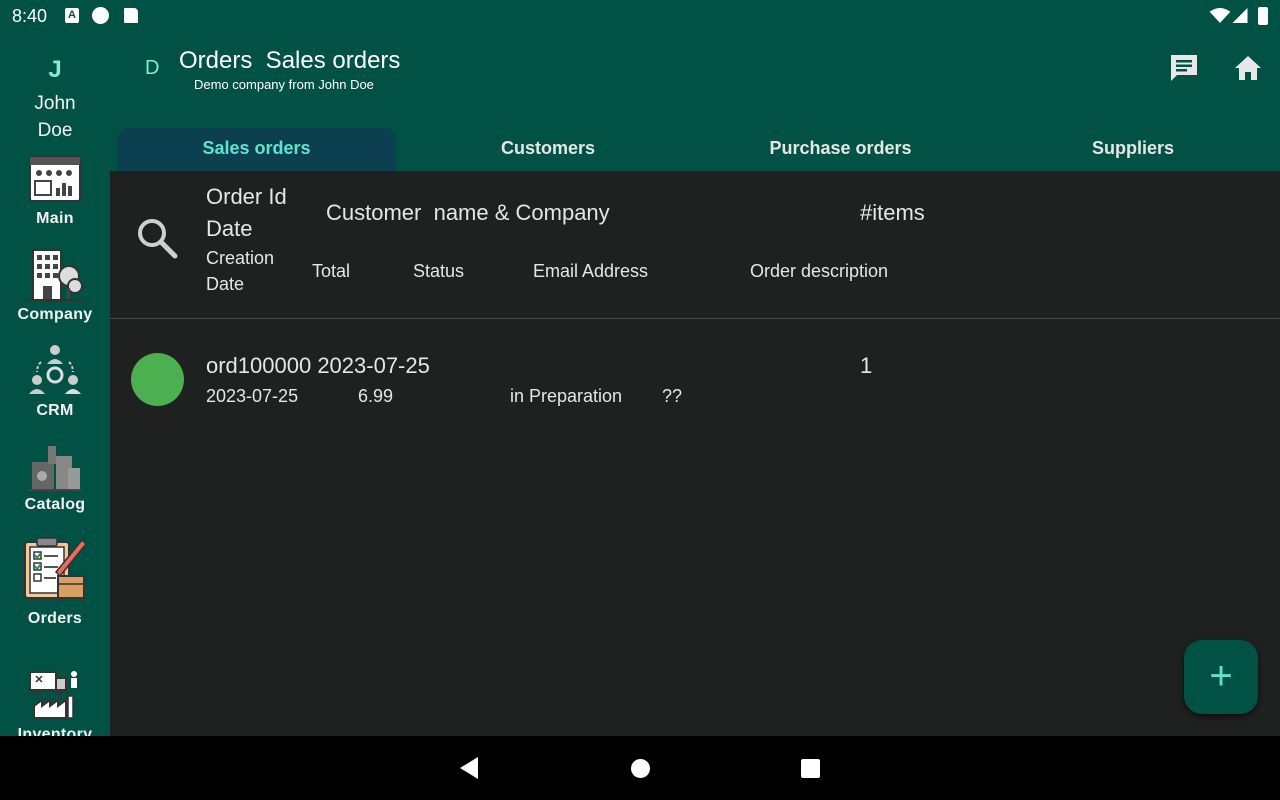 The height and width of the screenshot is (800, 1280). I want to click on tab-suppliers: Suppliers, so click(1133, 149).